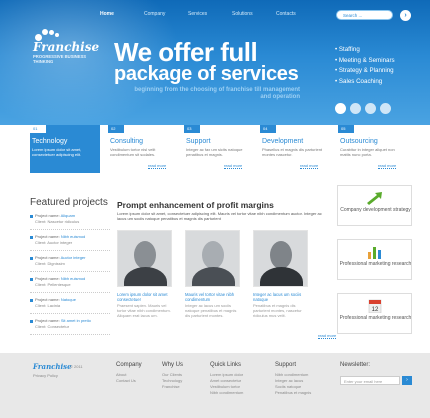 The width and height of the screenshot is (430, 418). What do you see at coordinates (122, 16) in the screenshot?
I see `nav-home: Home` at bounding box center [122, 16].